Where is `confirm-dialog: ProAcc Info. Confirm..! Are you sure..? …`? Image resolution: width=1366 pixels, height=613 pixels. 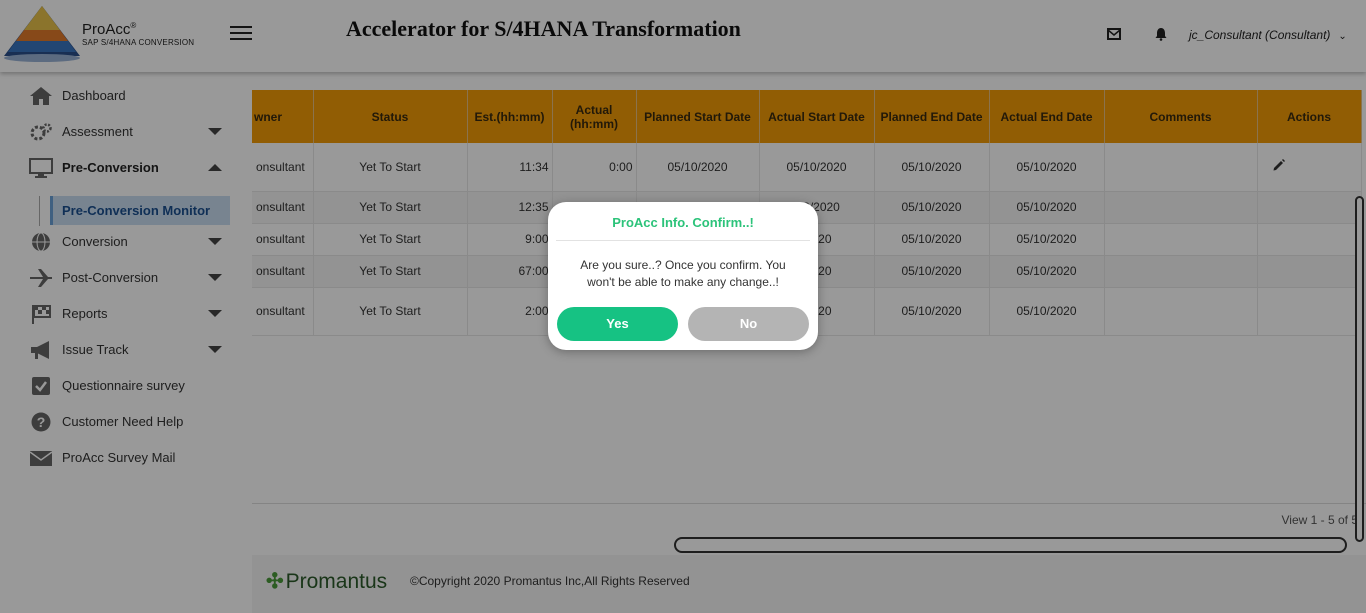 confirm-dialog: ProAcc Info. Confirm..! Are you sure..? … is located at coordinates (683, 276).